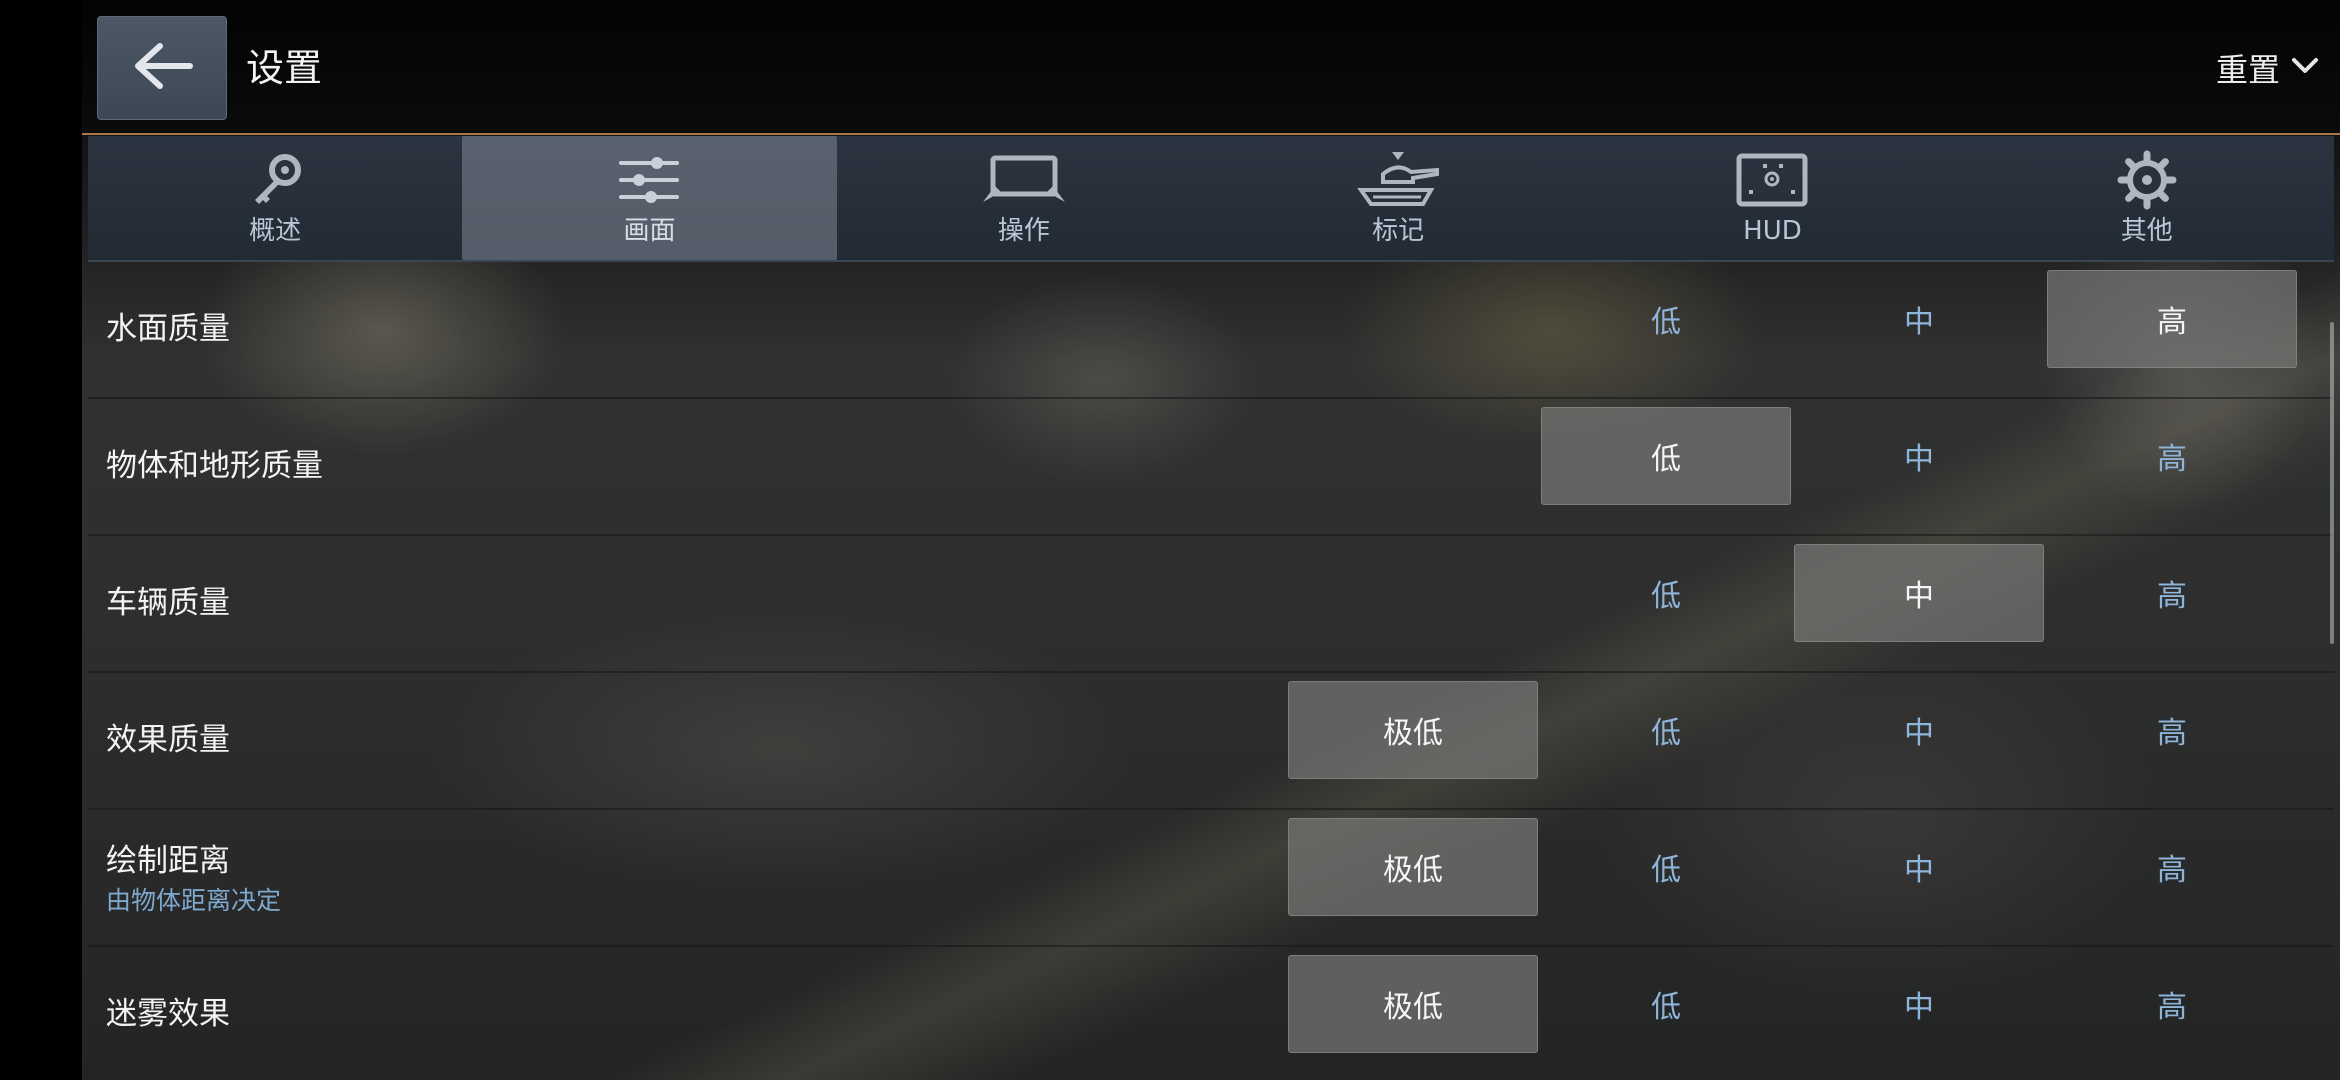 This screenshot has height=1080, width=2340. I want to click on tab-hud: HUD, so click(1772, 198).